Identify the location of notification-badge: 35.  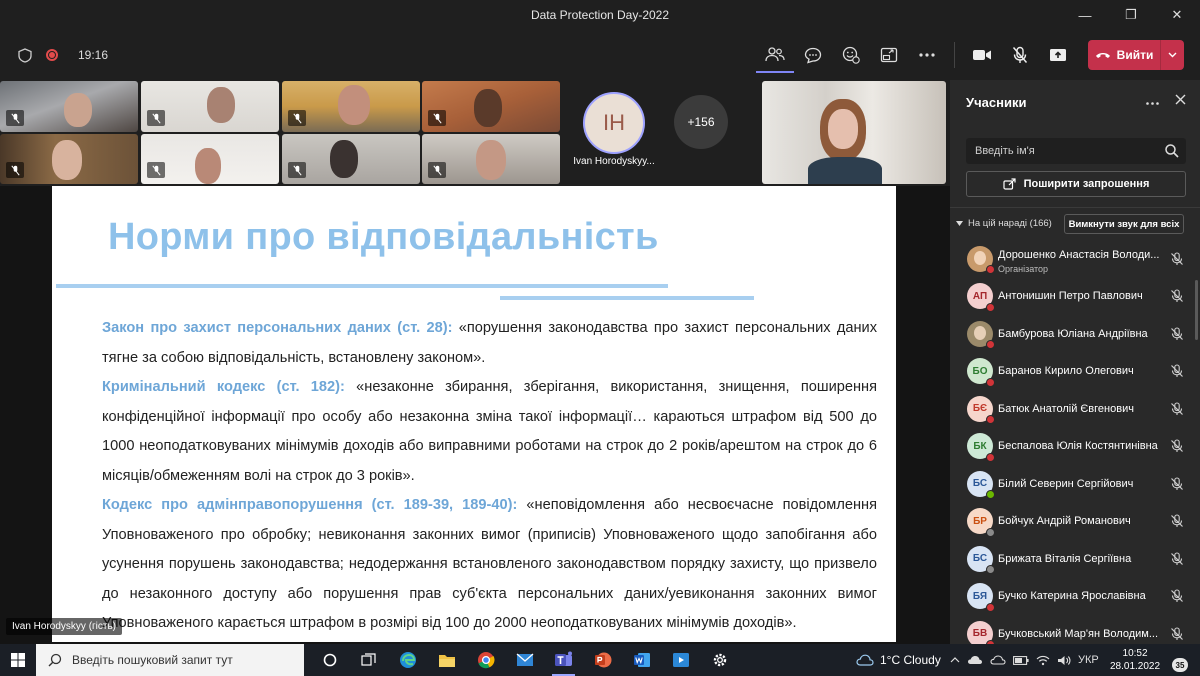
(1180, 665).